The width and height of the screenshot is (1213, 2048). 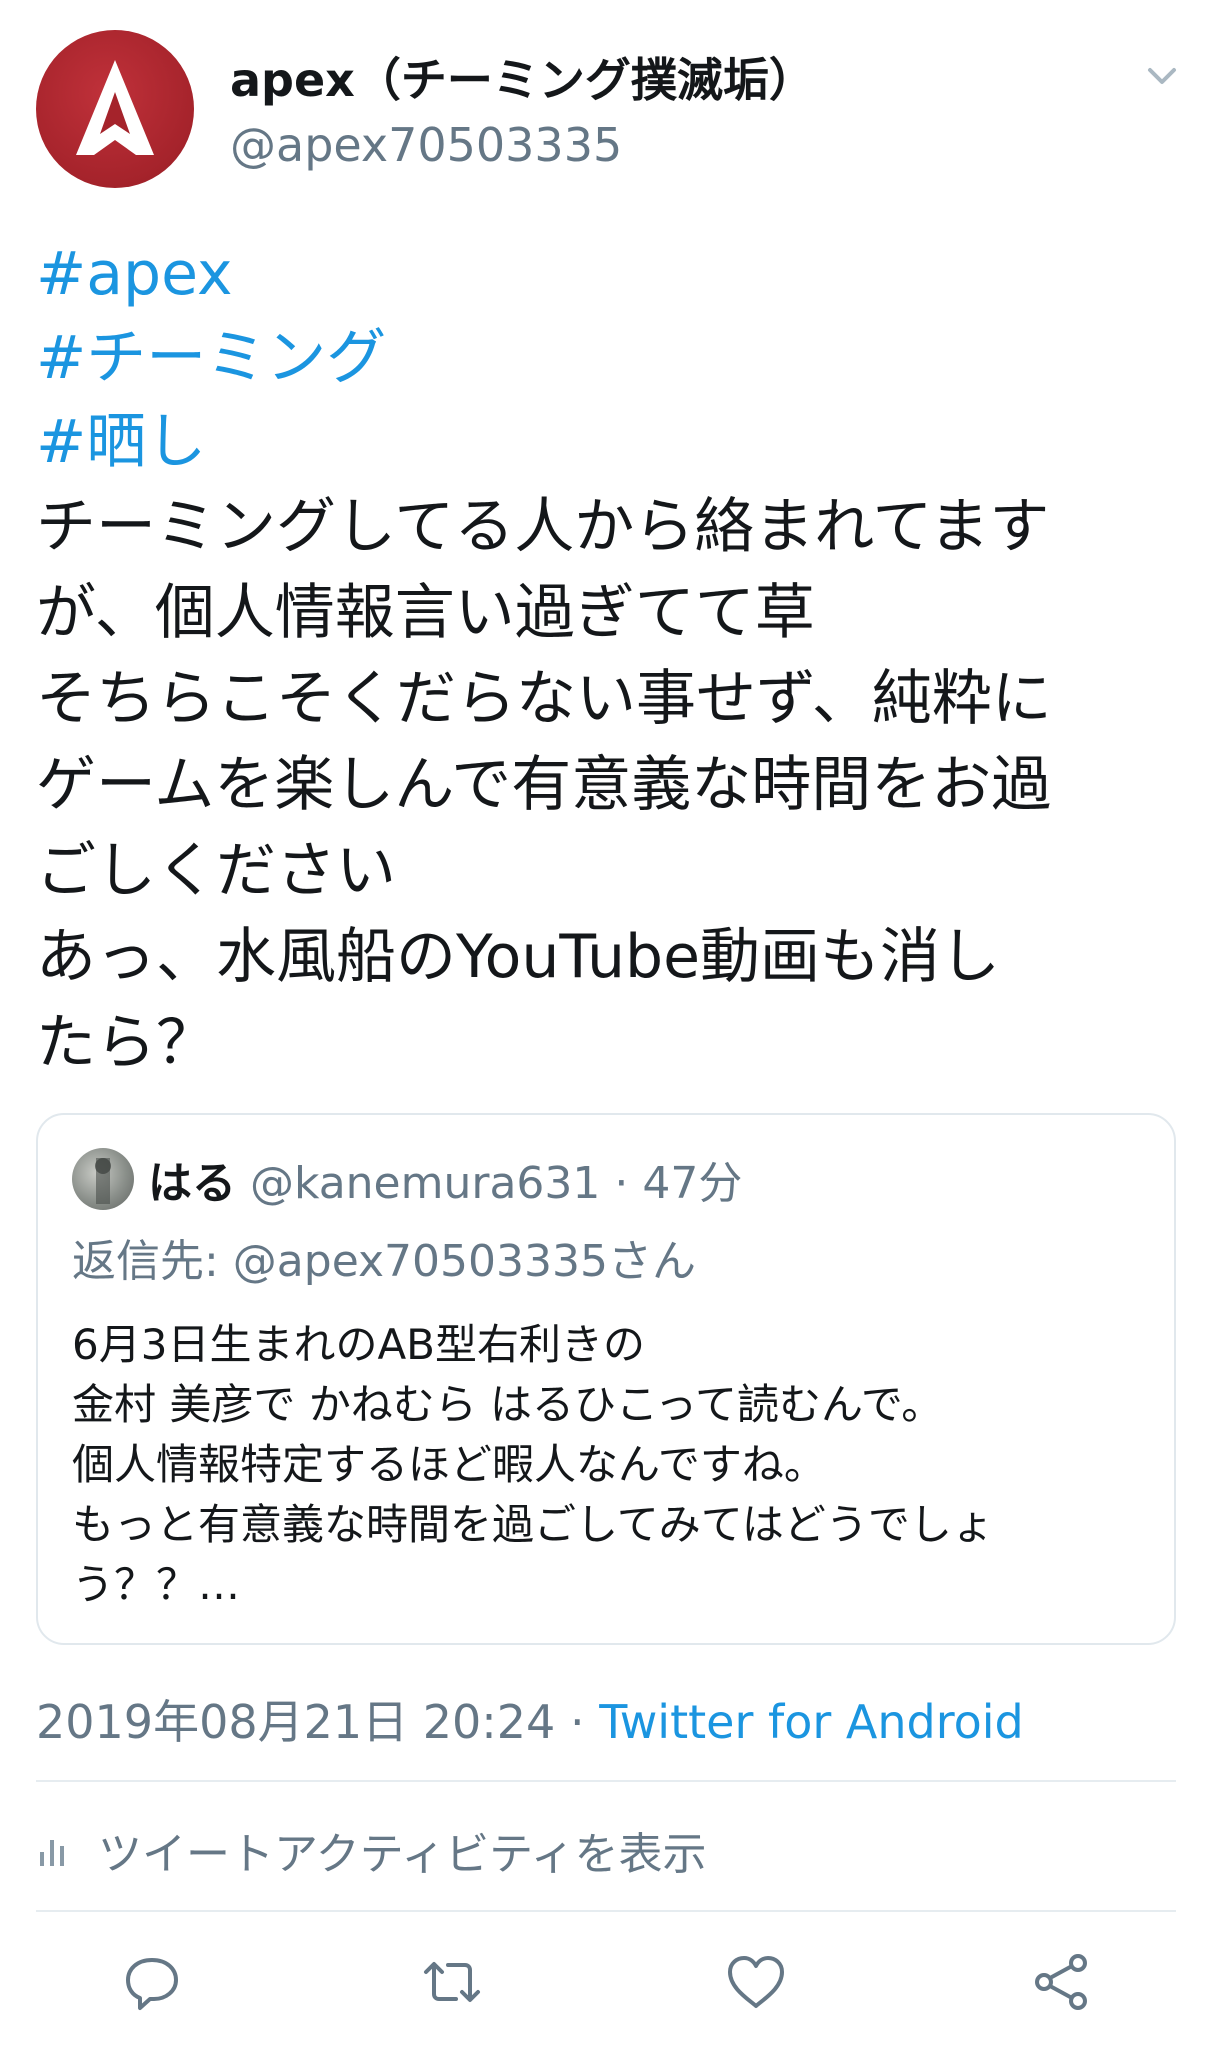 What do you see at coordinates (606, 1985) in the screenshot?
I see `tweet-action-bar` at bounding box center [606, 1985].